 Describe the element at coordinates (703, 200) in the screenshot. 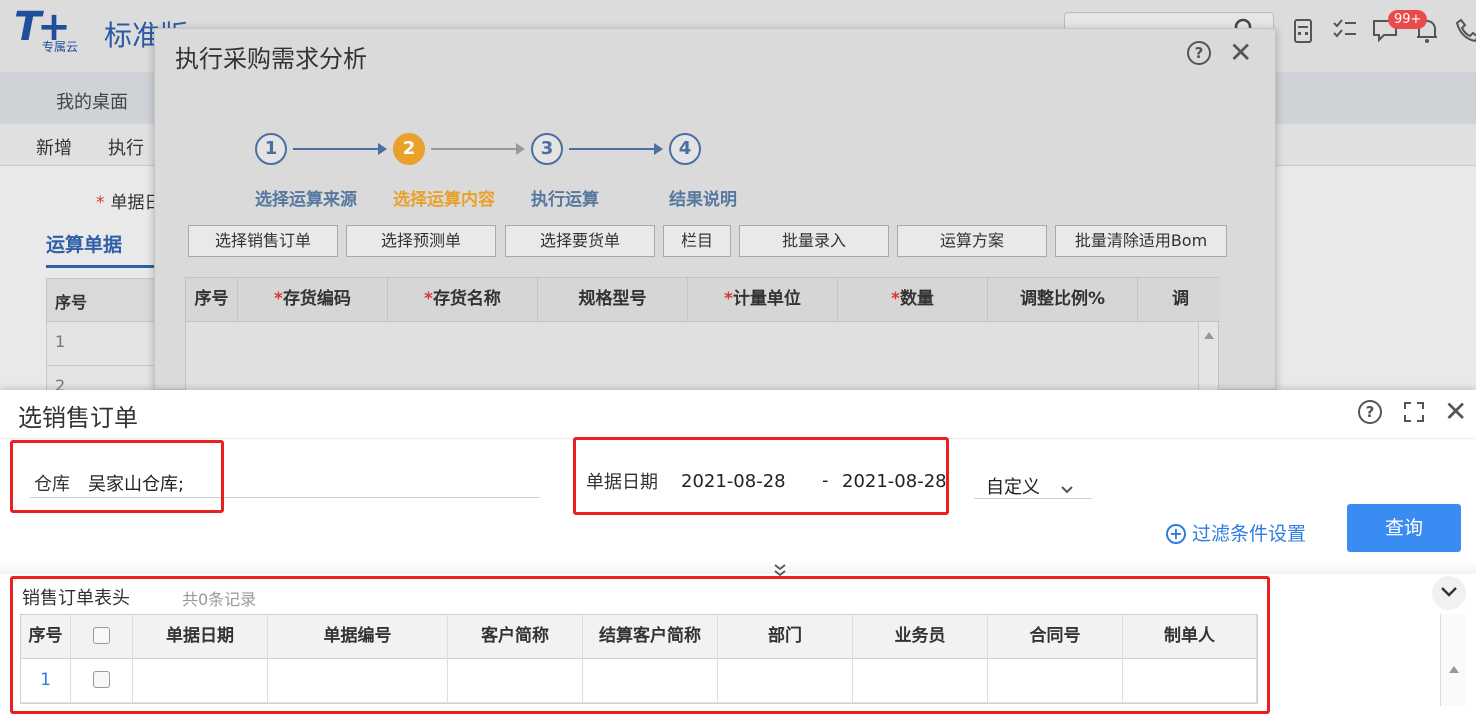

I see `step-label-result: 结果说明` at that location.